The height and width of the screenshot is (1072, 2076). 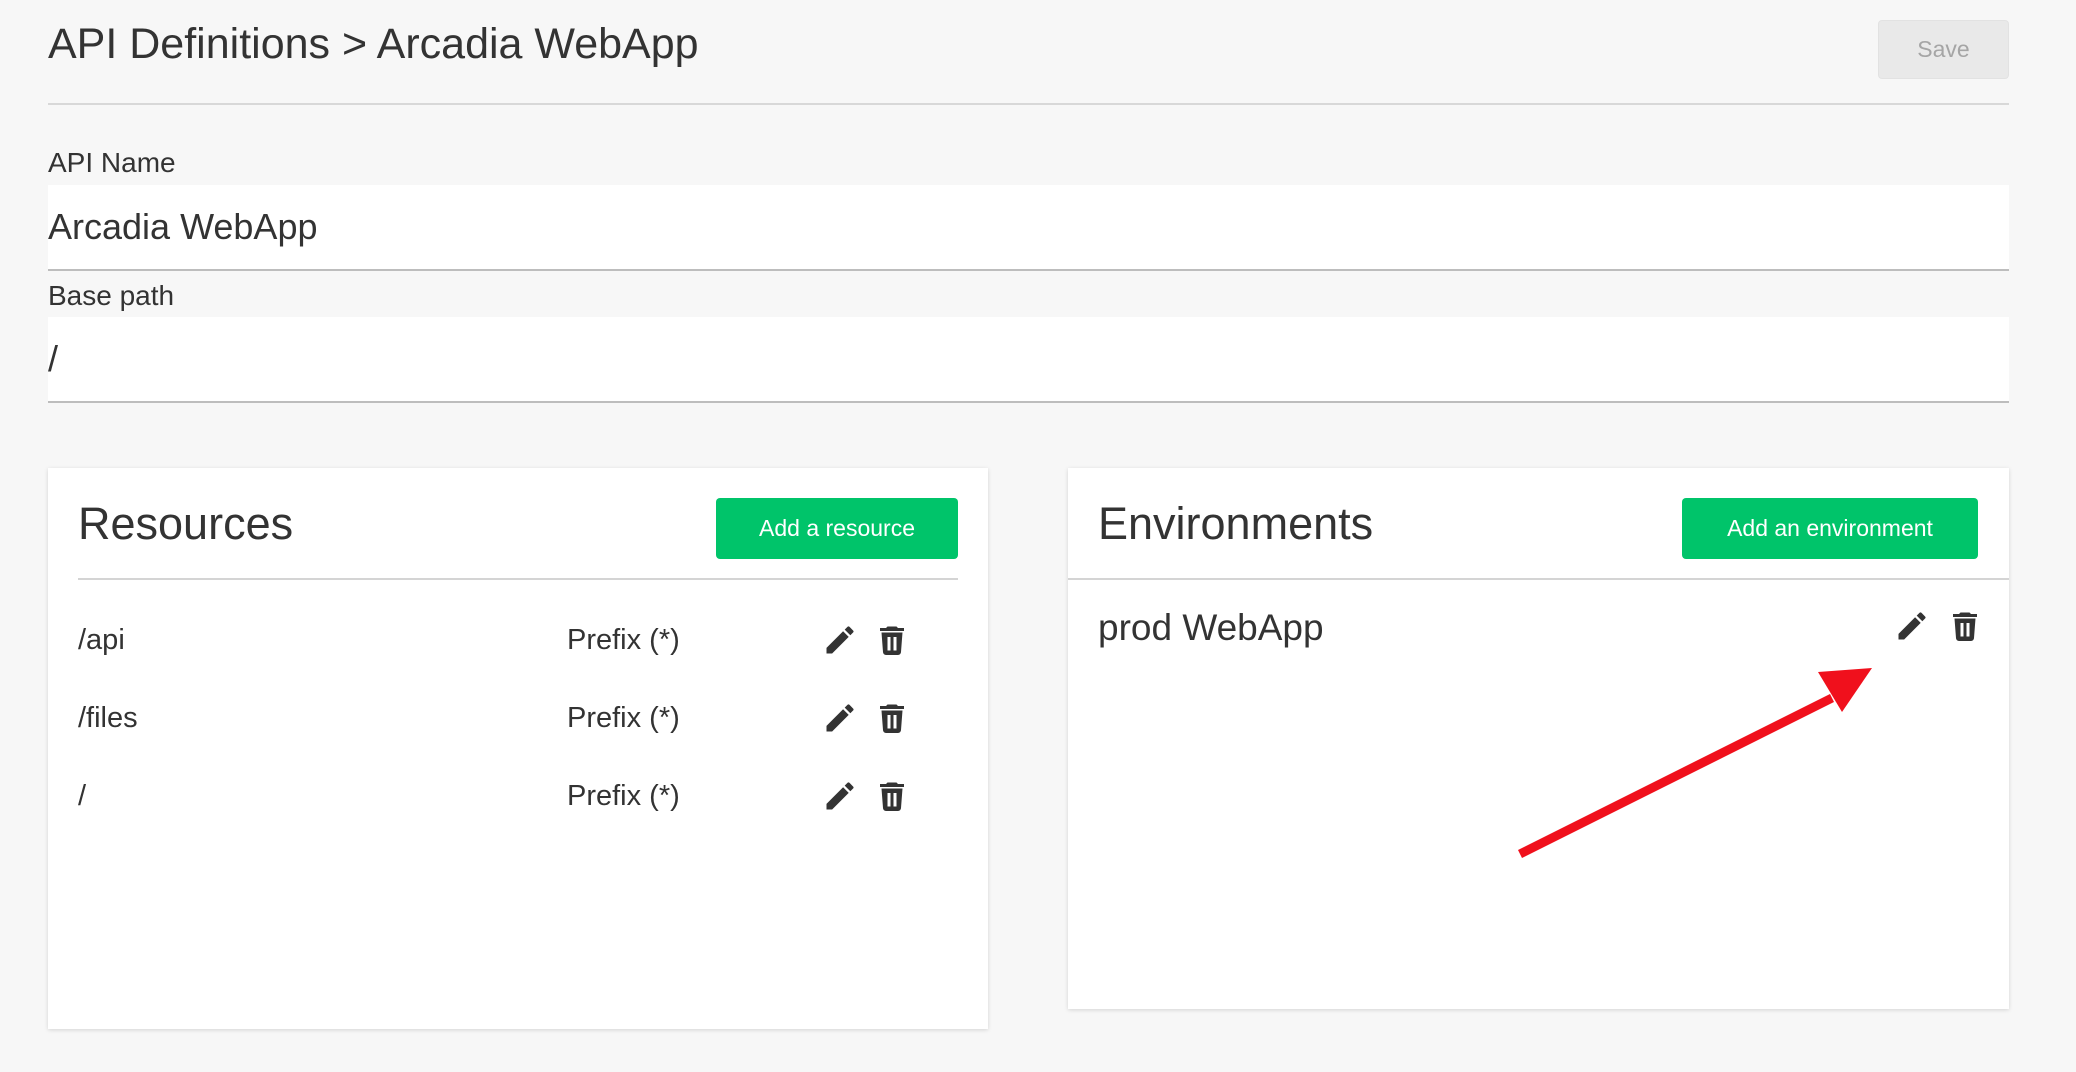 What do you see at coordinates (518, 579) in the screenshot?
I see `resources-header-divider` at bounding box center [518, 579].